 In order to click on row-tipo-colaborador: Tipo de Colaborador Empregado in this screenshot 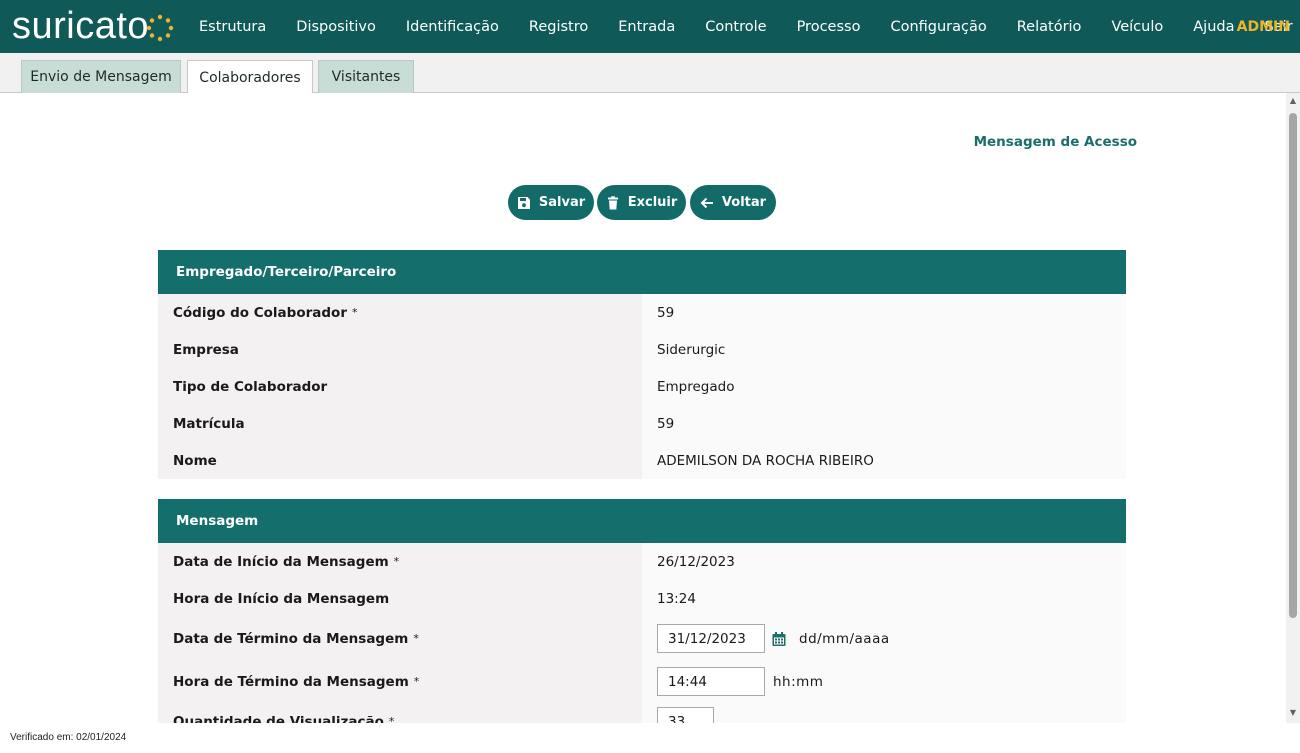, I will do `click(642, 386)`.